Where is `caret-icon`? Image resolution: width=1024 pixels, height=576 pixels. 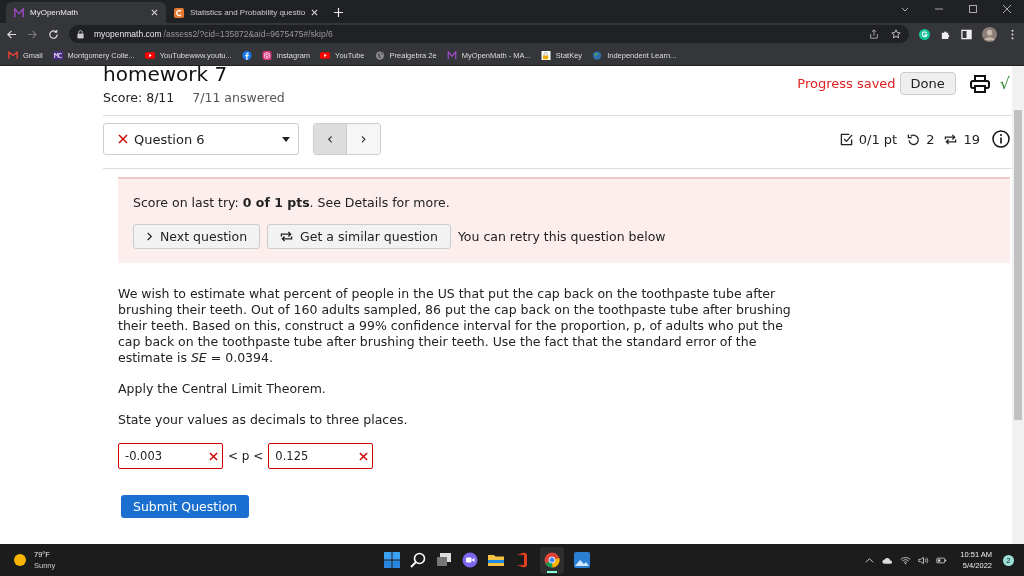
caret-icon is located at coordinates (286, 139).